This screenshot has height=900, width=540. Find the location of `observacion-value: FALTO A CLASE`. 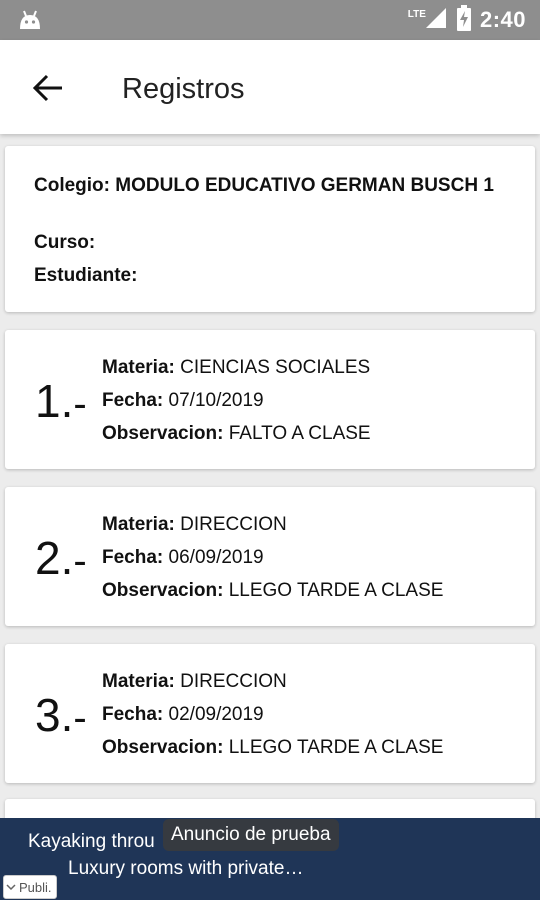

observacion-value: FALTO A CLASE is located at coordinates (299, 433).